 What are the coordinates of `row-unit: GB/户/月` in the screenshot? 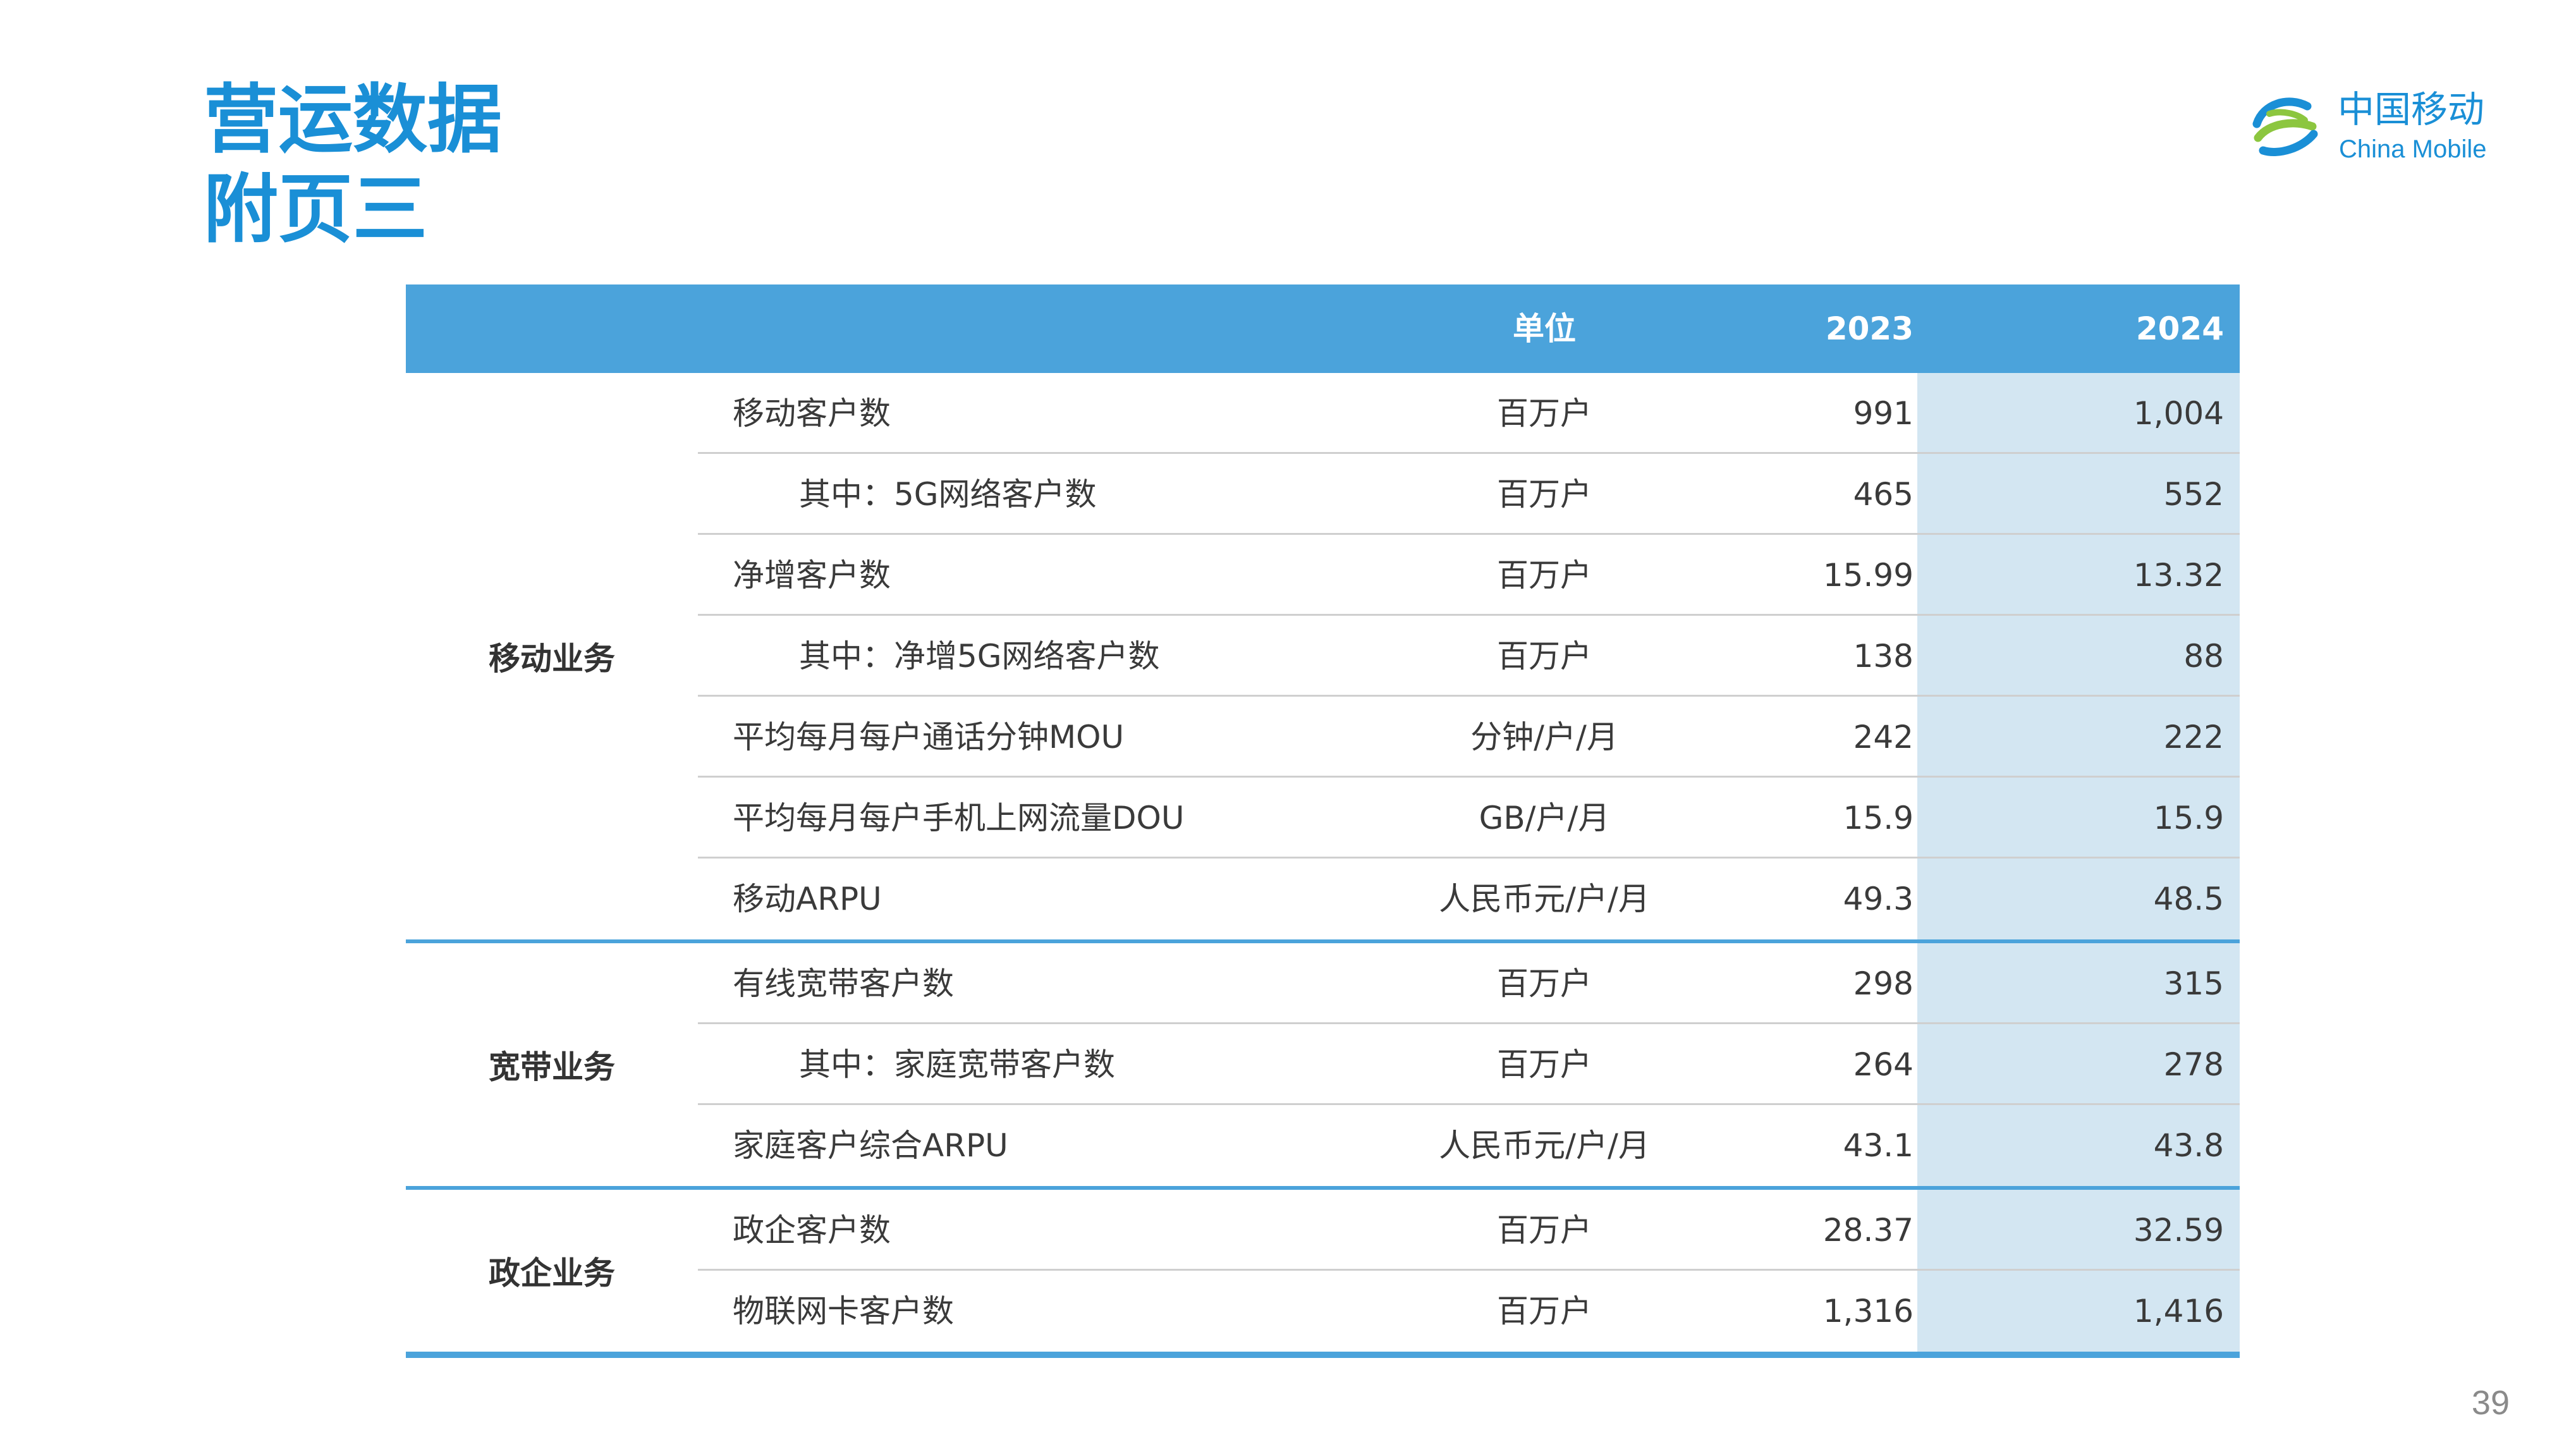 It's located at (1544, 818).